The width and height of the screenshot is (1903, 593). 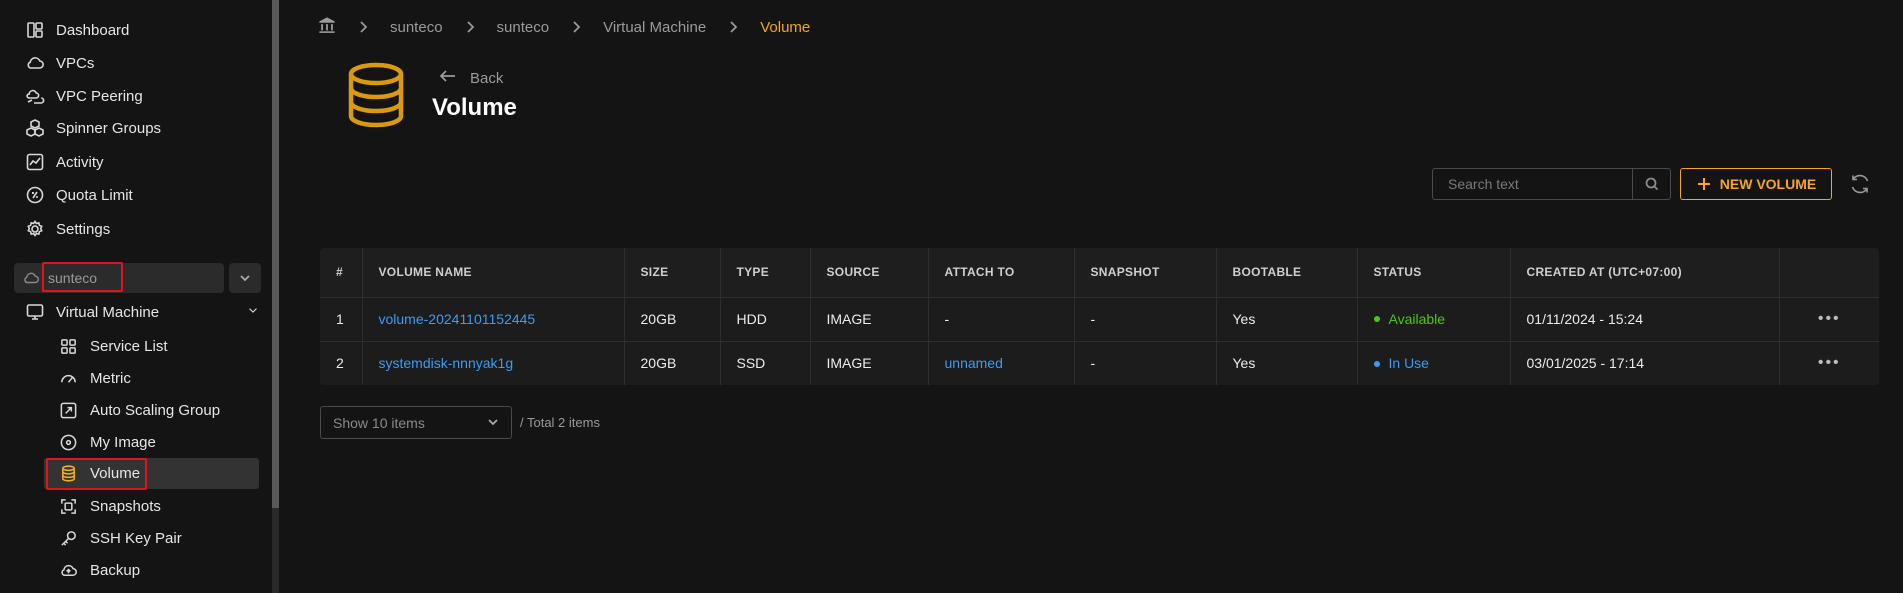 I want to click on column-header-volume-name: VOLUME NAME, so click(x=493, y=272).